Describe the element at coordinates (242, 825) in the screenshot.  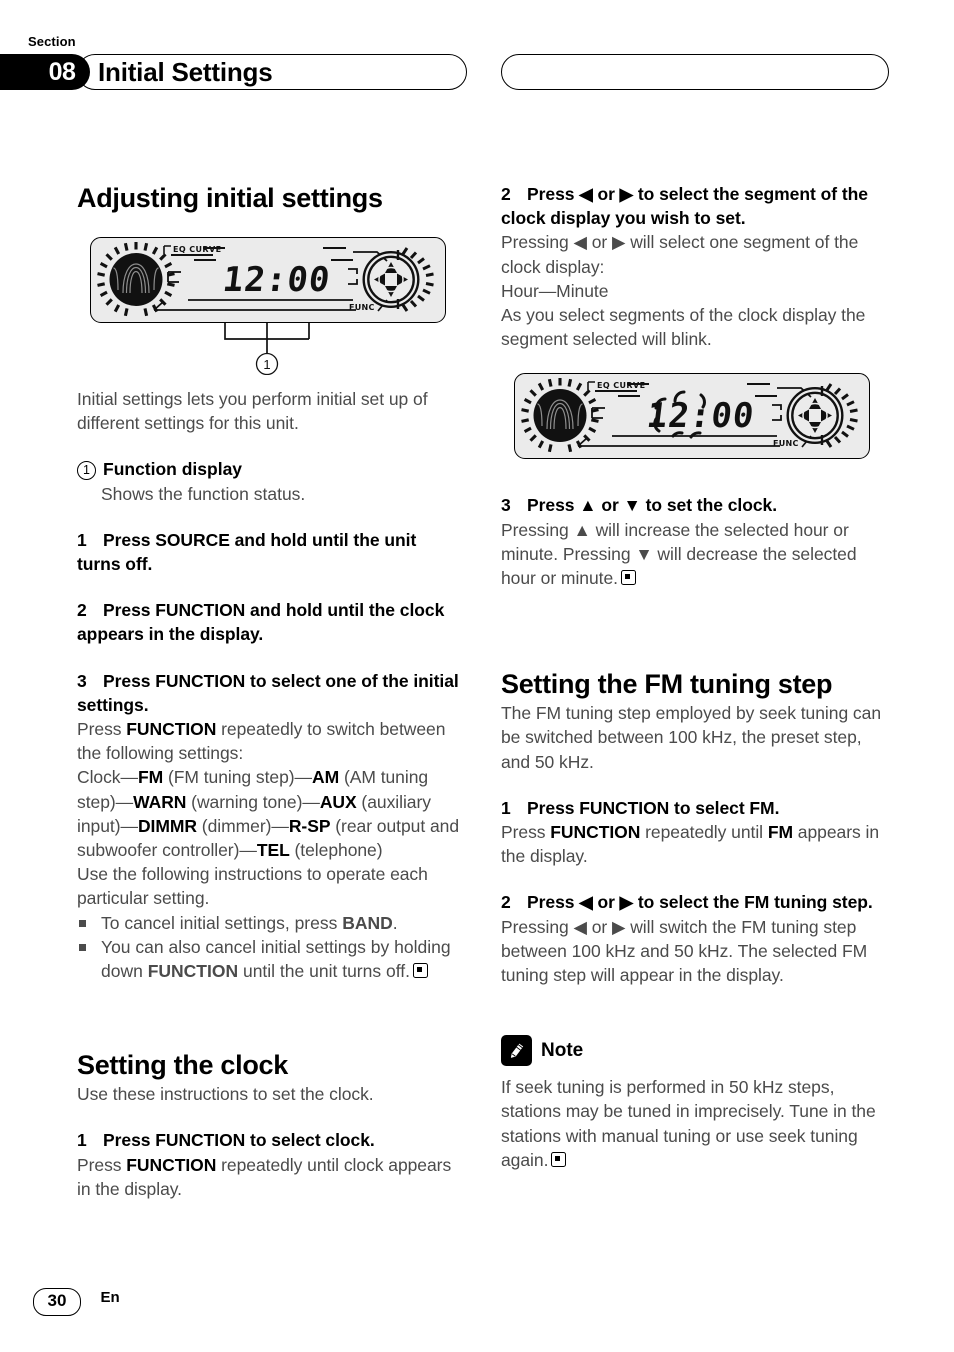
I see `settings-chain-plain-6: (dimmer)—` at that location.